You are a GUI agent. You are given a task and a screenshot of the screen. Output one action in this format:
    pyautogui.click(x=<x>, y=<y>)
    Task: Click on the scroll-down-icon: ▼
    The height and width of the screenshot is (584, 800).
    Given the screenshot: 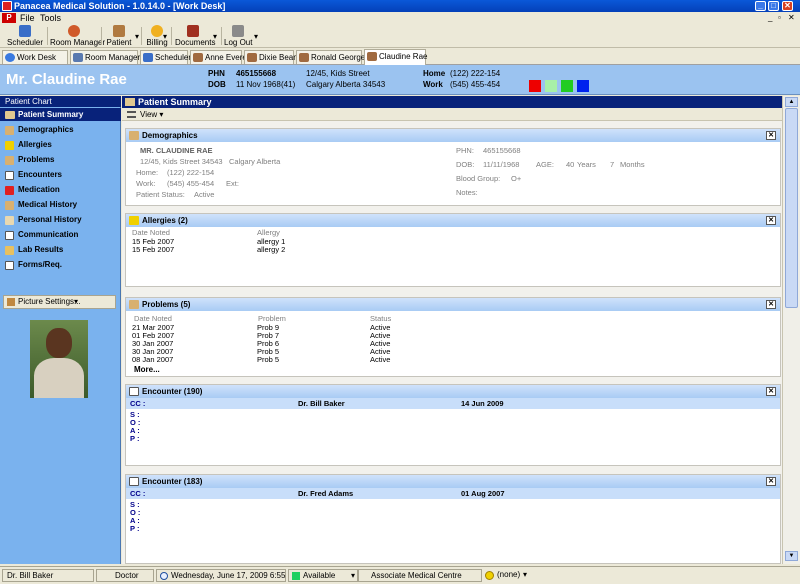 What is the action you would take?
    pyautogui.click(x=791, y=556)
    